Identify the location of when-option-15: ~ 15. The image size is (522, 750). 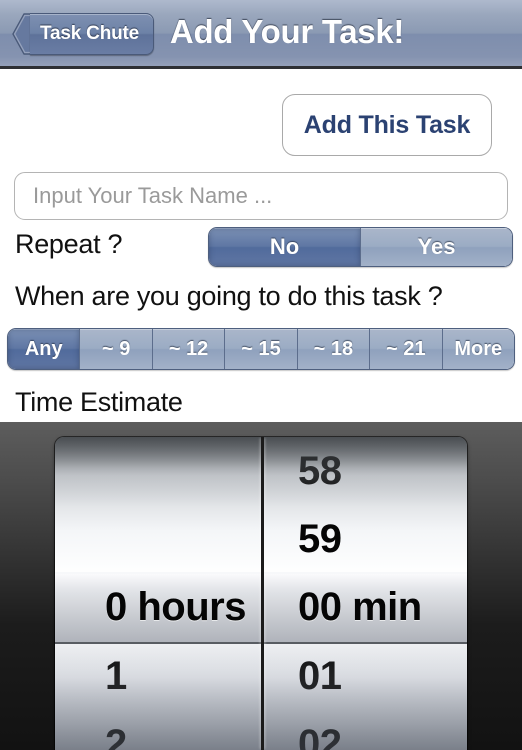
(260, 349).